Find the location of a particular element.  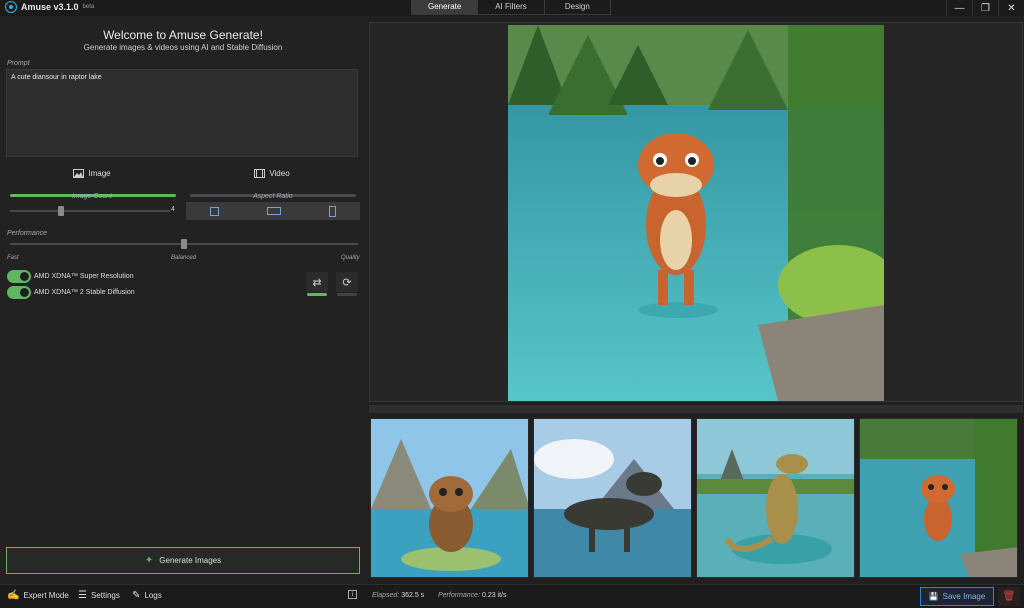

history-divider is located at coordinates (696, 409).